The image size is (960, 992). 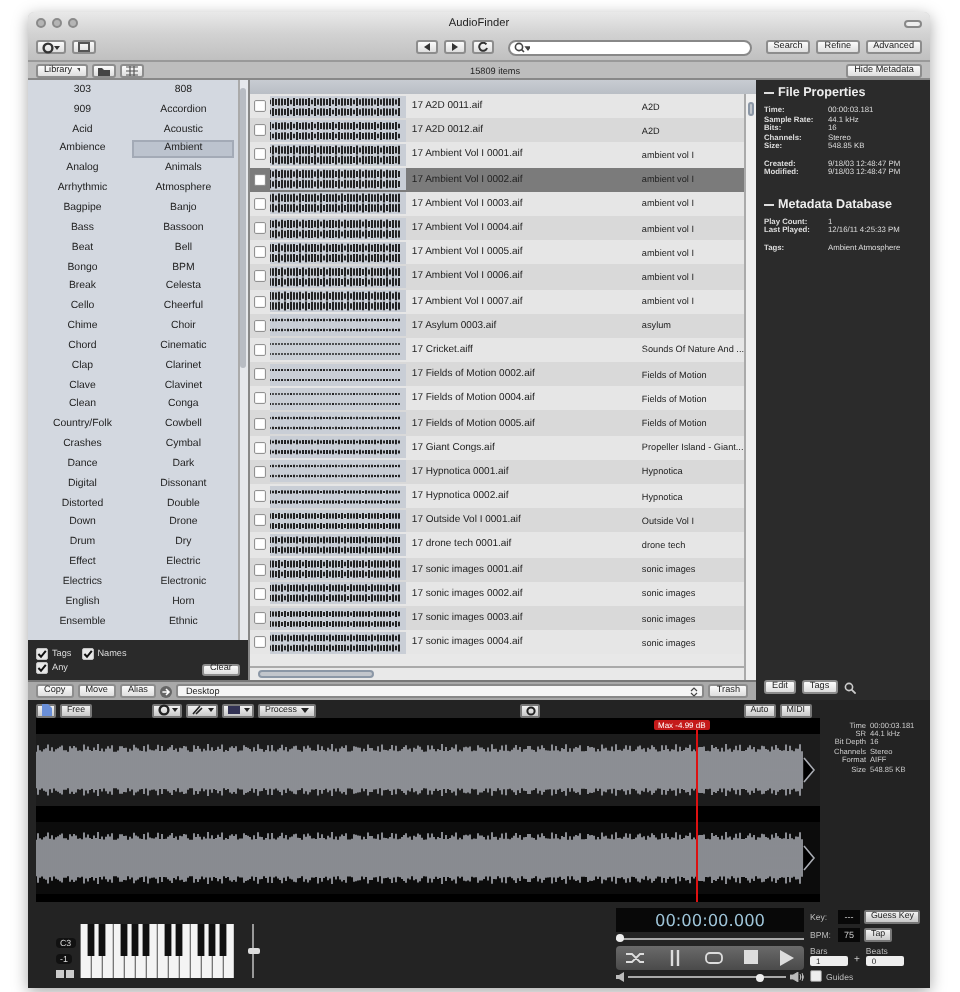 I want to click on search-field, so click(x=629, y=47).